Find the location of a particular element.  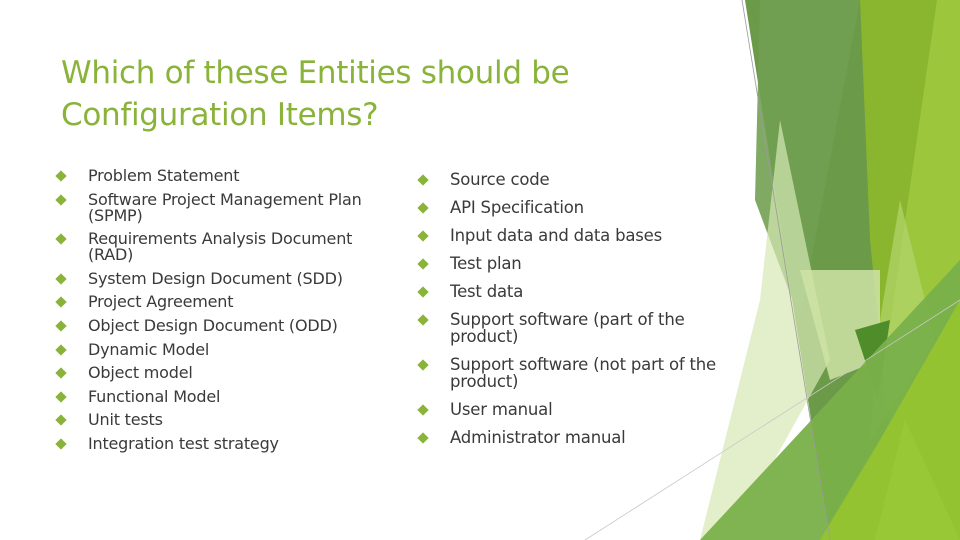

list-item-text: Object Design Document (ODD) is located at coordinates (213, 325).